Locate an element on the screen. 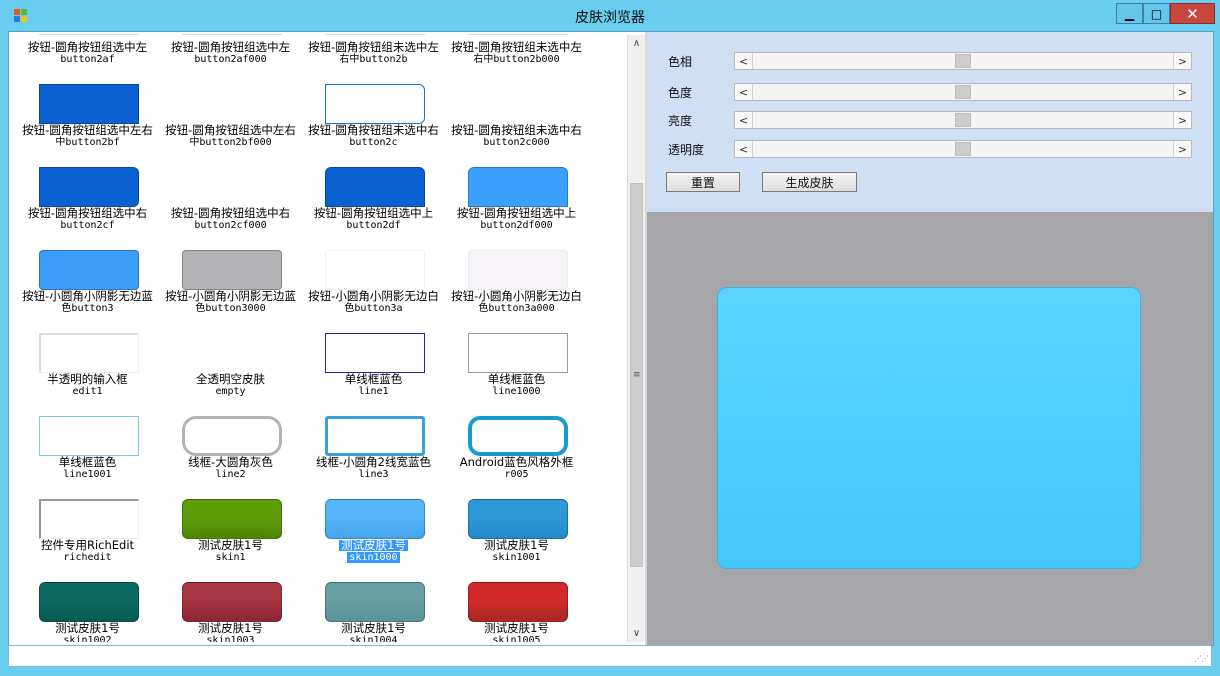 The image size is (1220, 676). minimize-button: ▁ is located at coordinates (1129, 13).